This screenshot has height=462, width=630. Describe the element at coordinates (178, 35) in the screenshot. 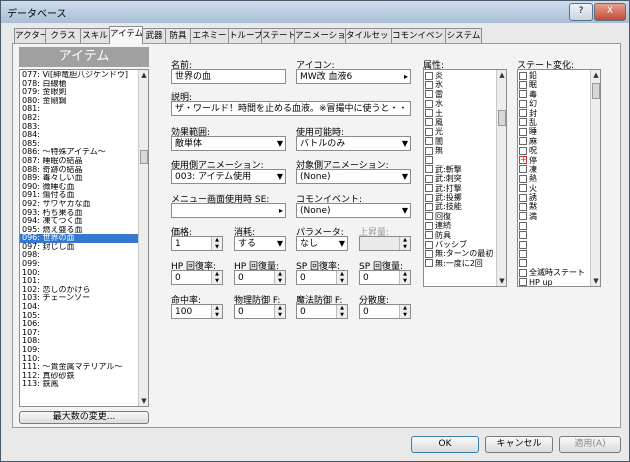

I see `tab-5: 防具` at that location.